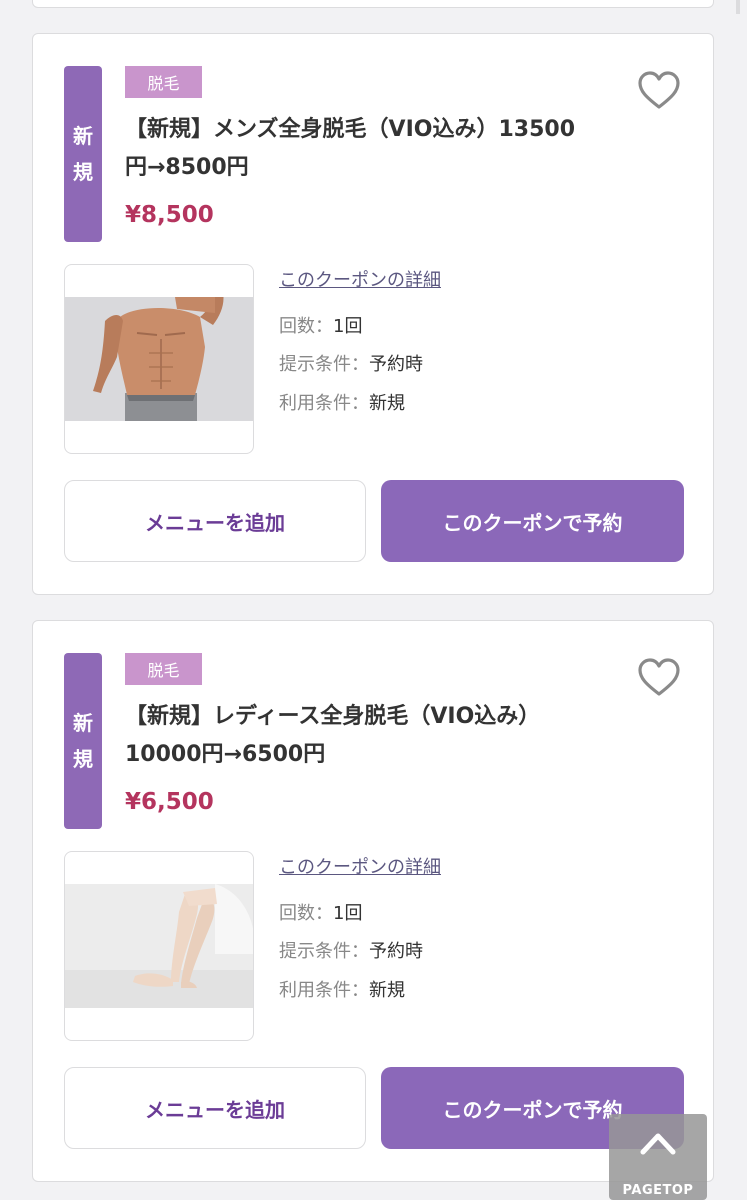 This screenshot has height=1200, width=747. What do you see at coordinates (532, 521) in the screenshot?
I see `reserve-with-coupon-button: このクーポンで予約` at bounding box center [532, 521].